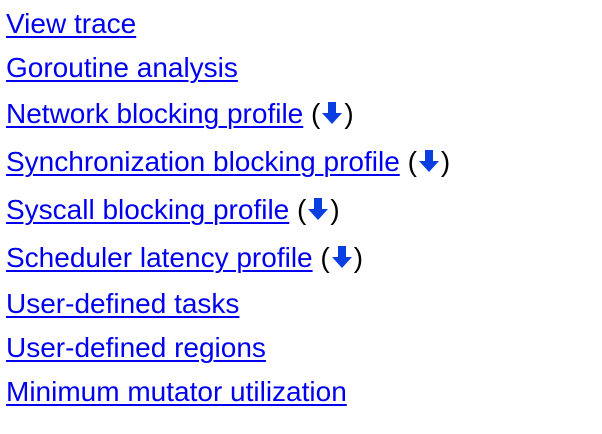  Describe the element at coordinates (154, 113) in the screenshot. I see `network-blocking-profile-link: Network blocking profile` at that location.